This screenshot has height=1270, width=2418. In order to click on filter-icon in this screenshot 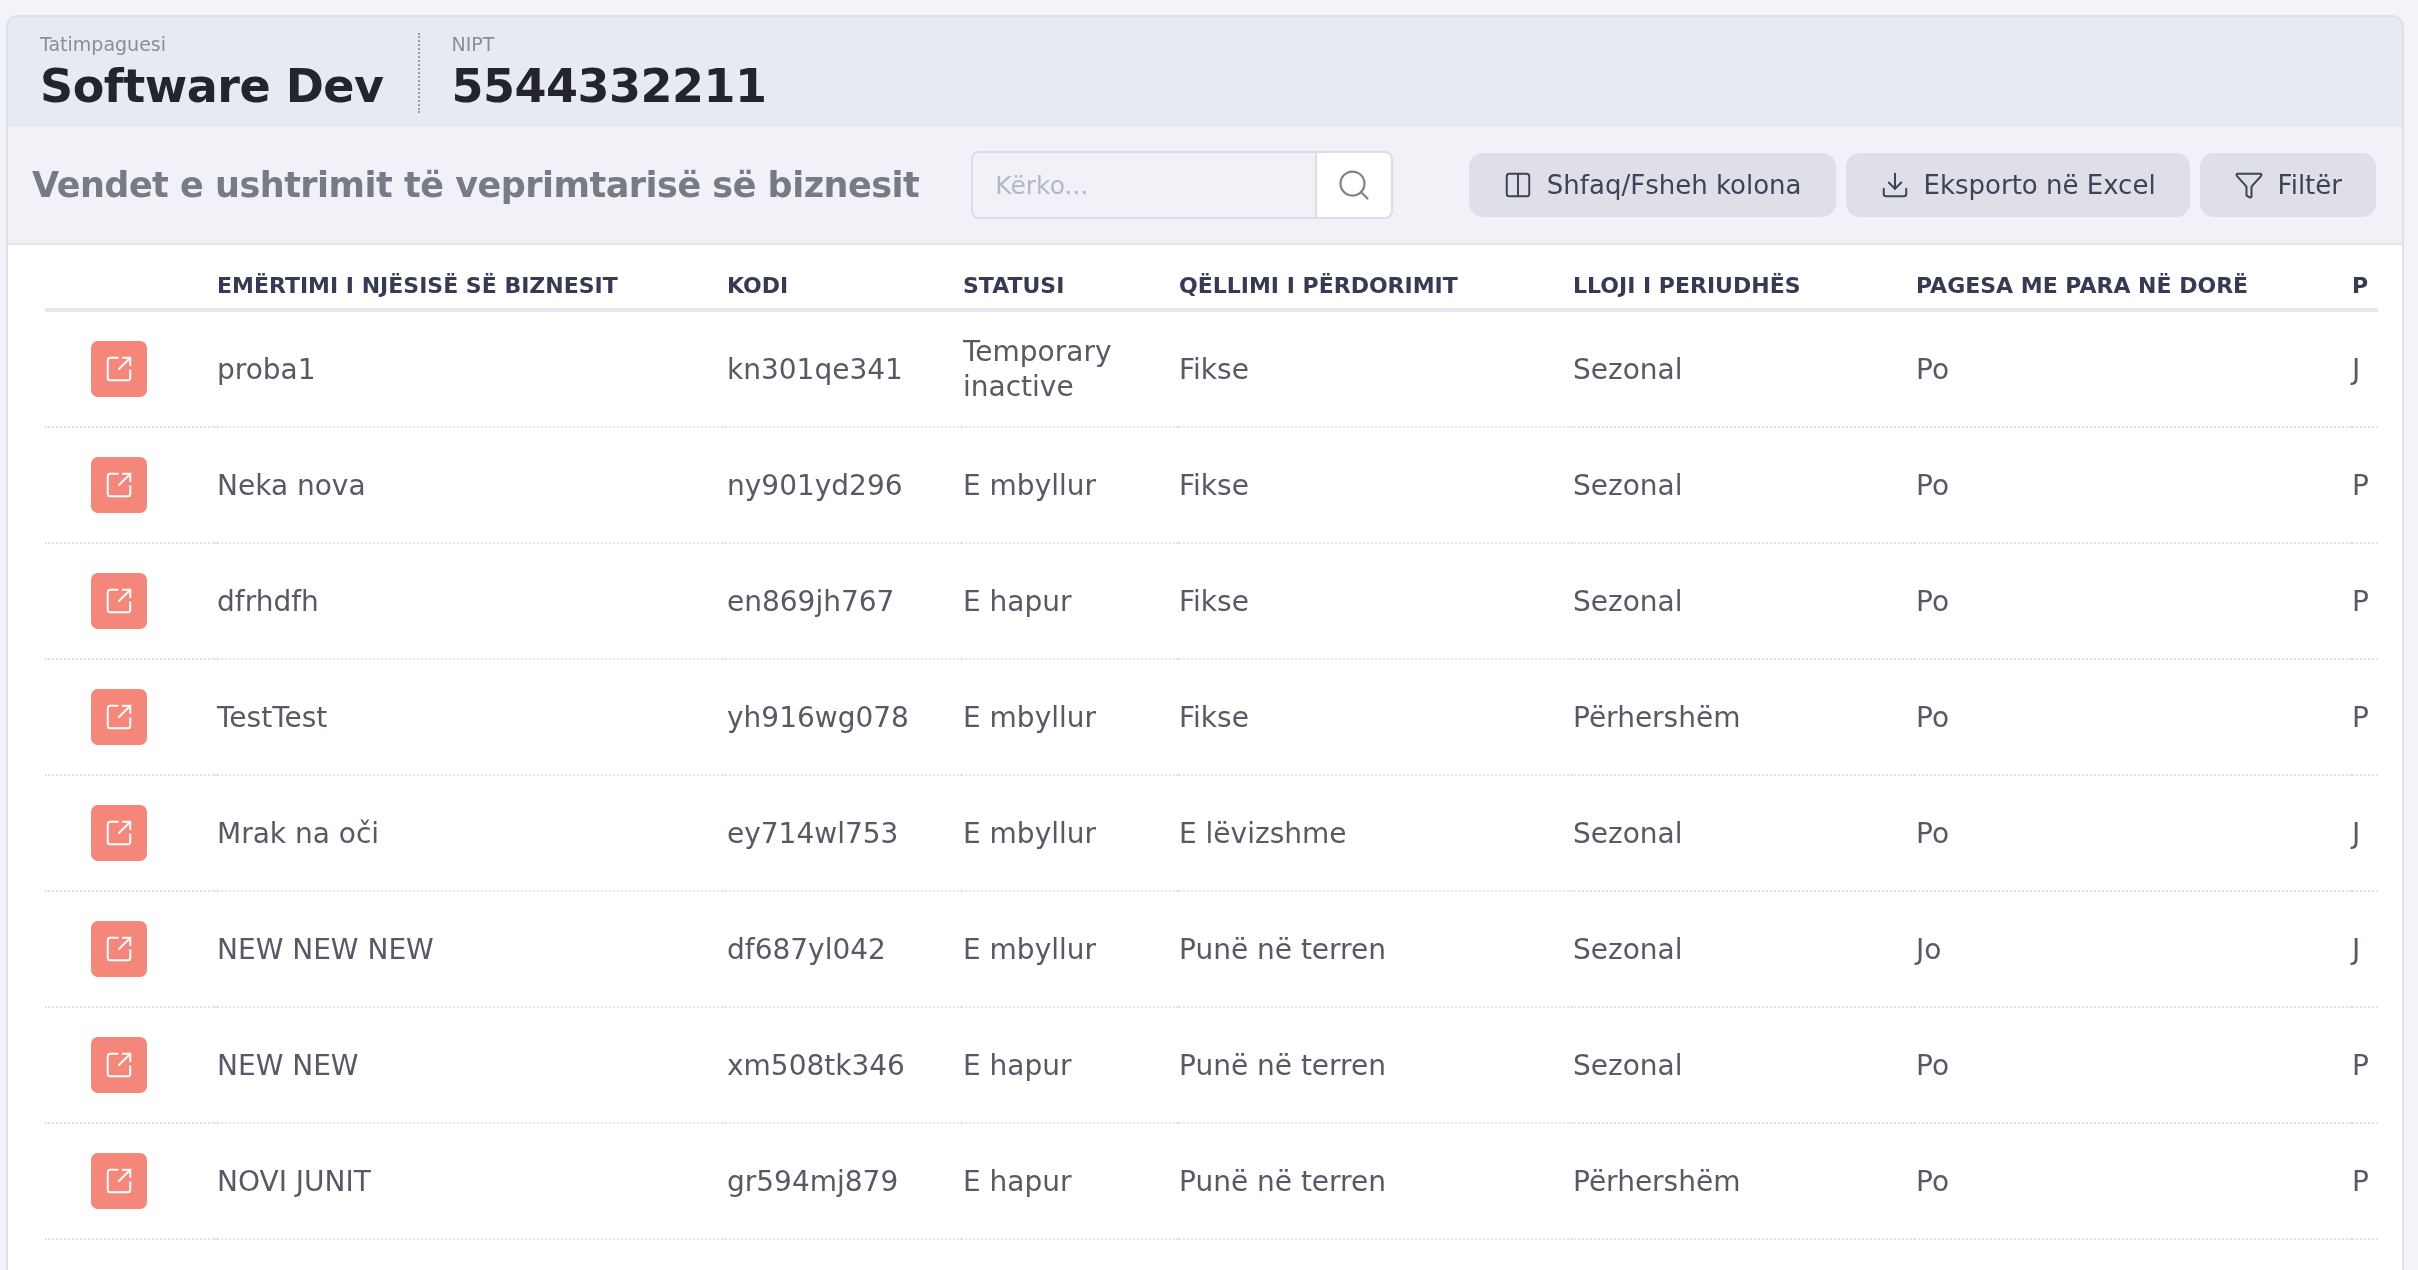, I will do `click(2248, 185)`.